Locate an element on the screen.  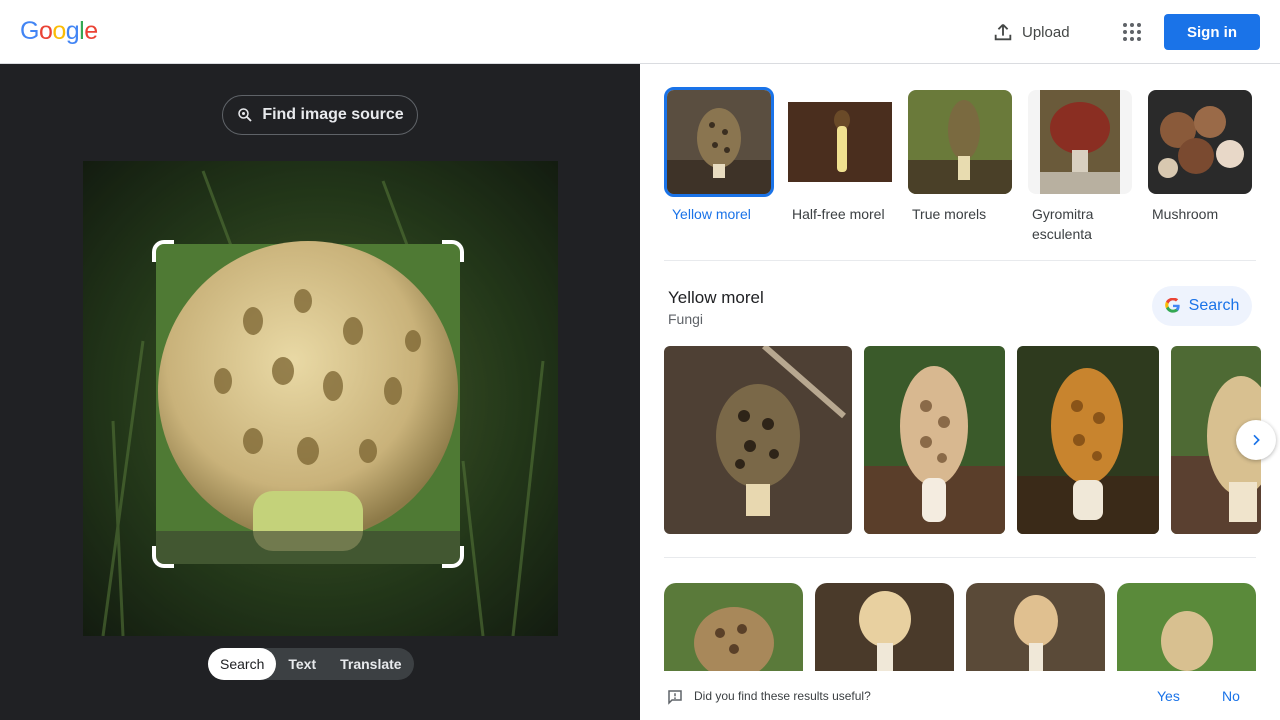
crop-selection is located at coordinates (308, 404).